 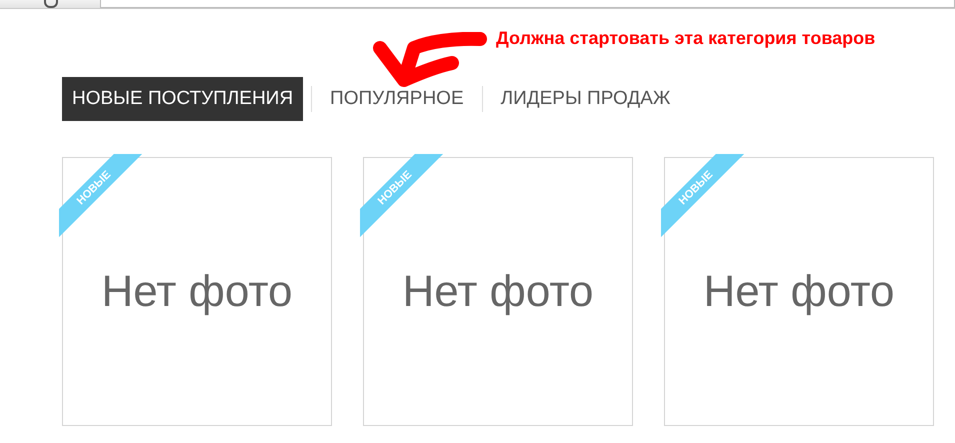 I want to click on annotation-text: Должна стартовать эта категория товаров, so click(x=686, y=38).